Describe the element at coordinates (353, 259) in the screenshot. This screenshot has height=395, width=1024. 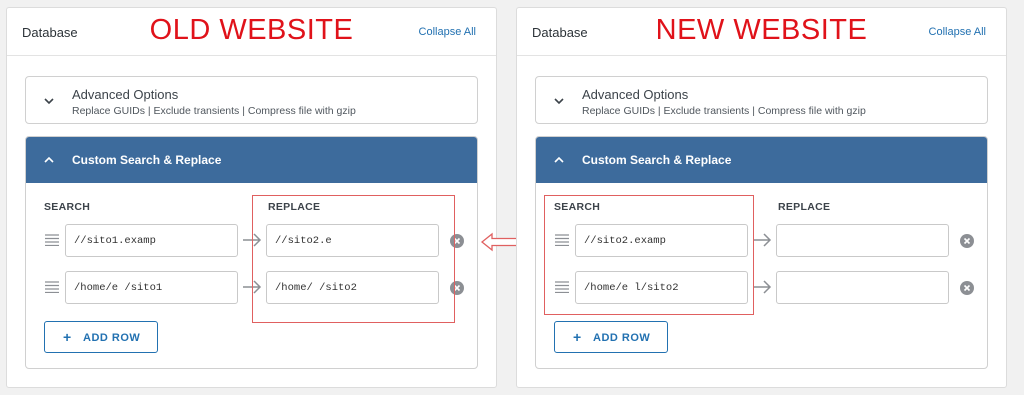
I see `replace-highlight-box` at that location.